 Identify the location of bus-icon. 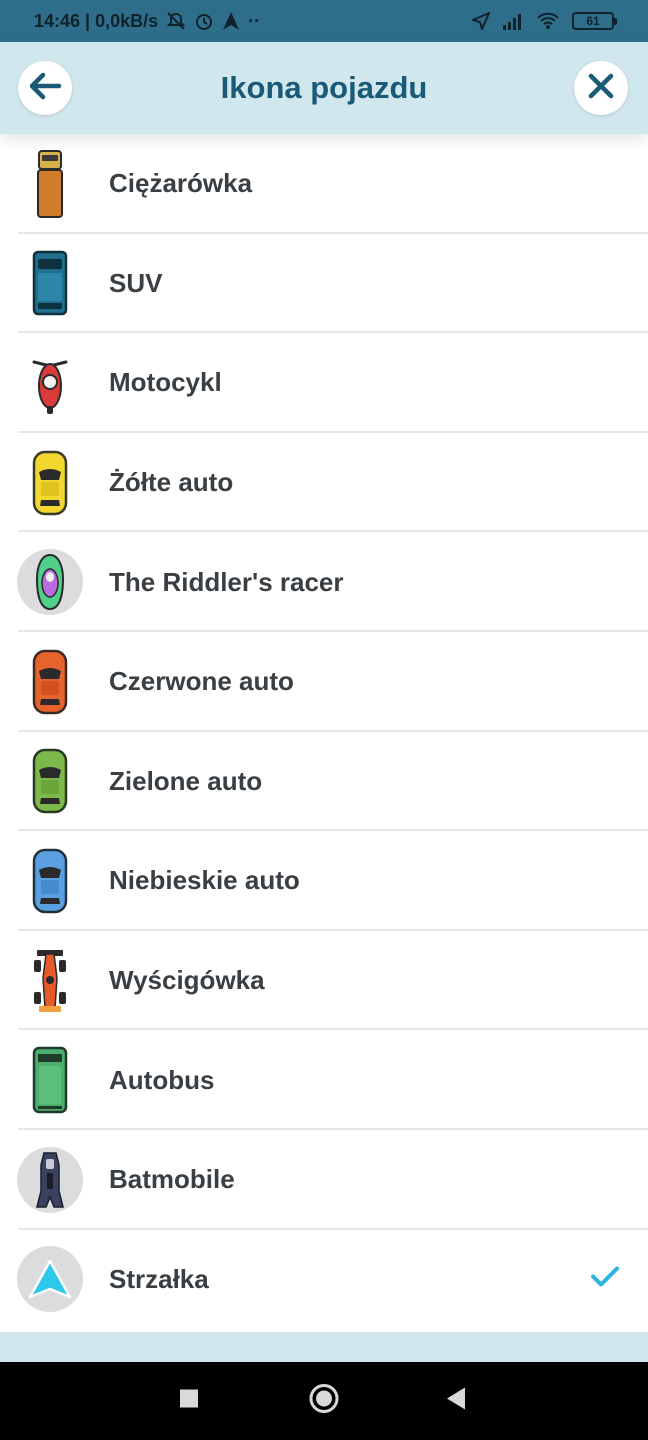
(50, 1080).